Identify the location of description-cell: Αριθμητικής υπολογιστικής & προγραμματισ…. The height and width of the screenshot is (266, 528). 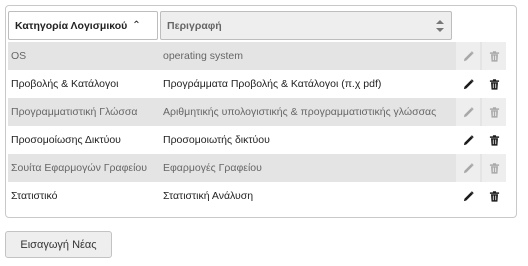
(300, 112).